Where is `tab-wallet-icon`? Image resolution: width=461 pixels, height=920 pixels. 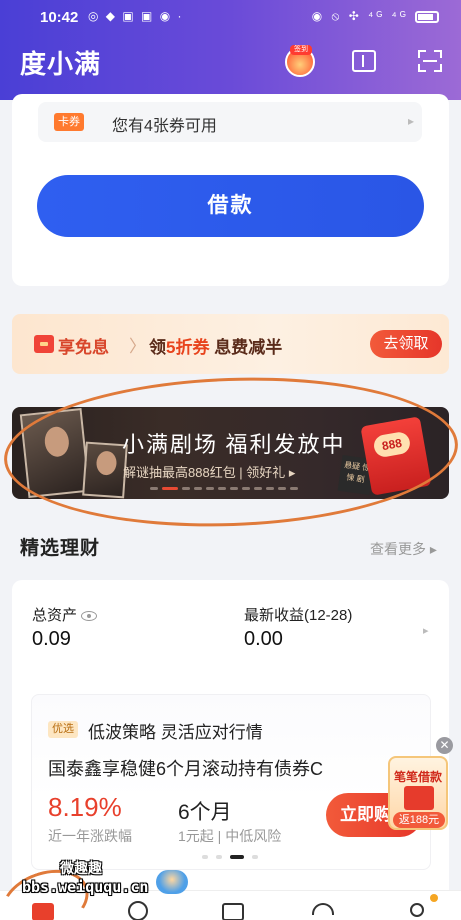
tab-wallet-icon is located at coordinates (233, 907).